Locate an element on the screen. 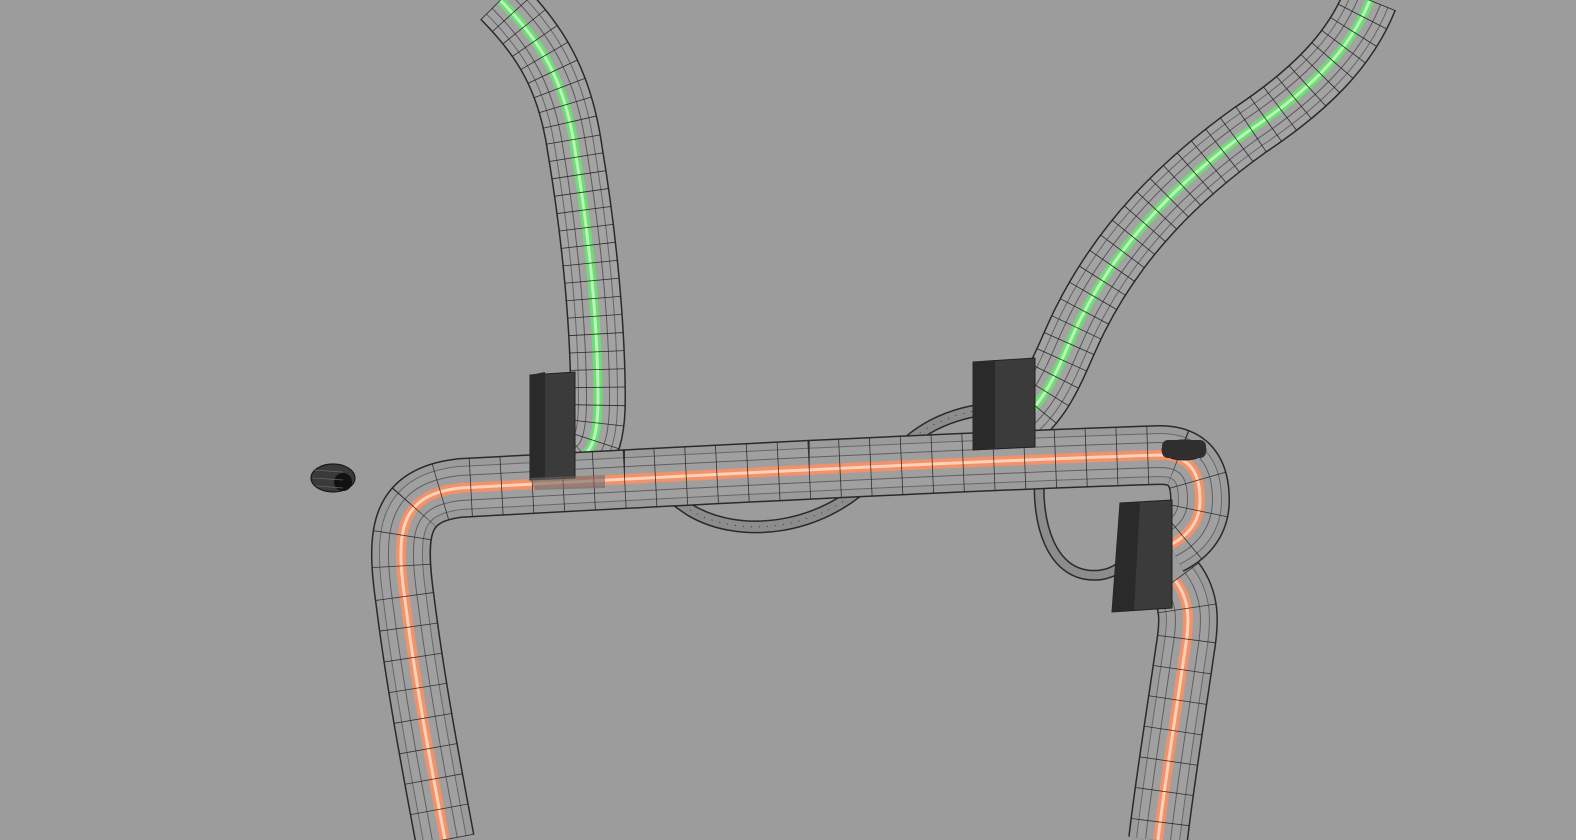  clamp-middle is located at coordinates (1004, 404).